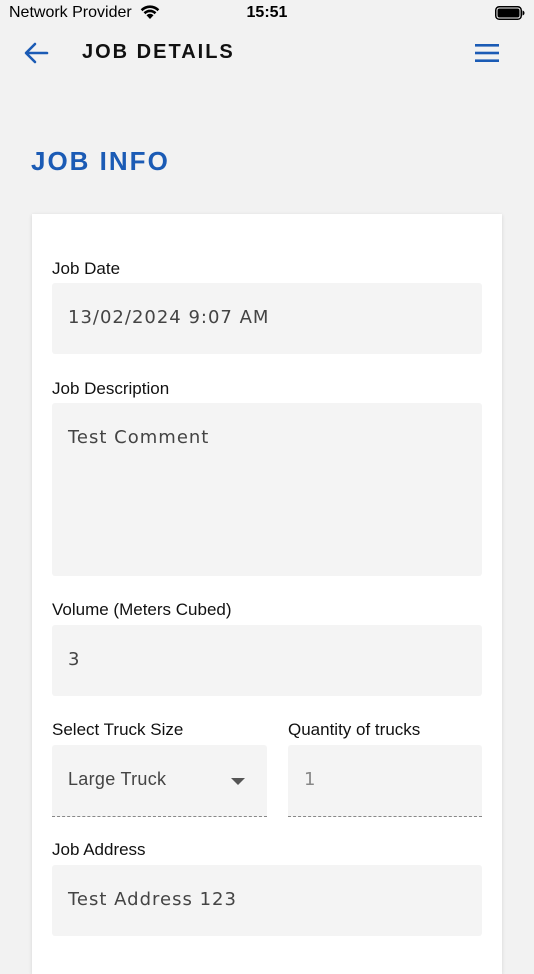 Image resolution: width=534 pixels, height=974 pixels. Describe the element at coordinates (118, 729) in the screenshot. I see `truck-size-label: Select Truck Size` at that location.